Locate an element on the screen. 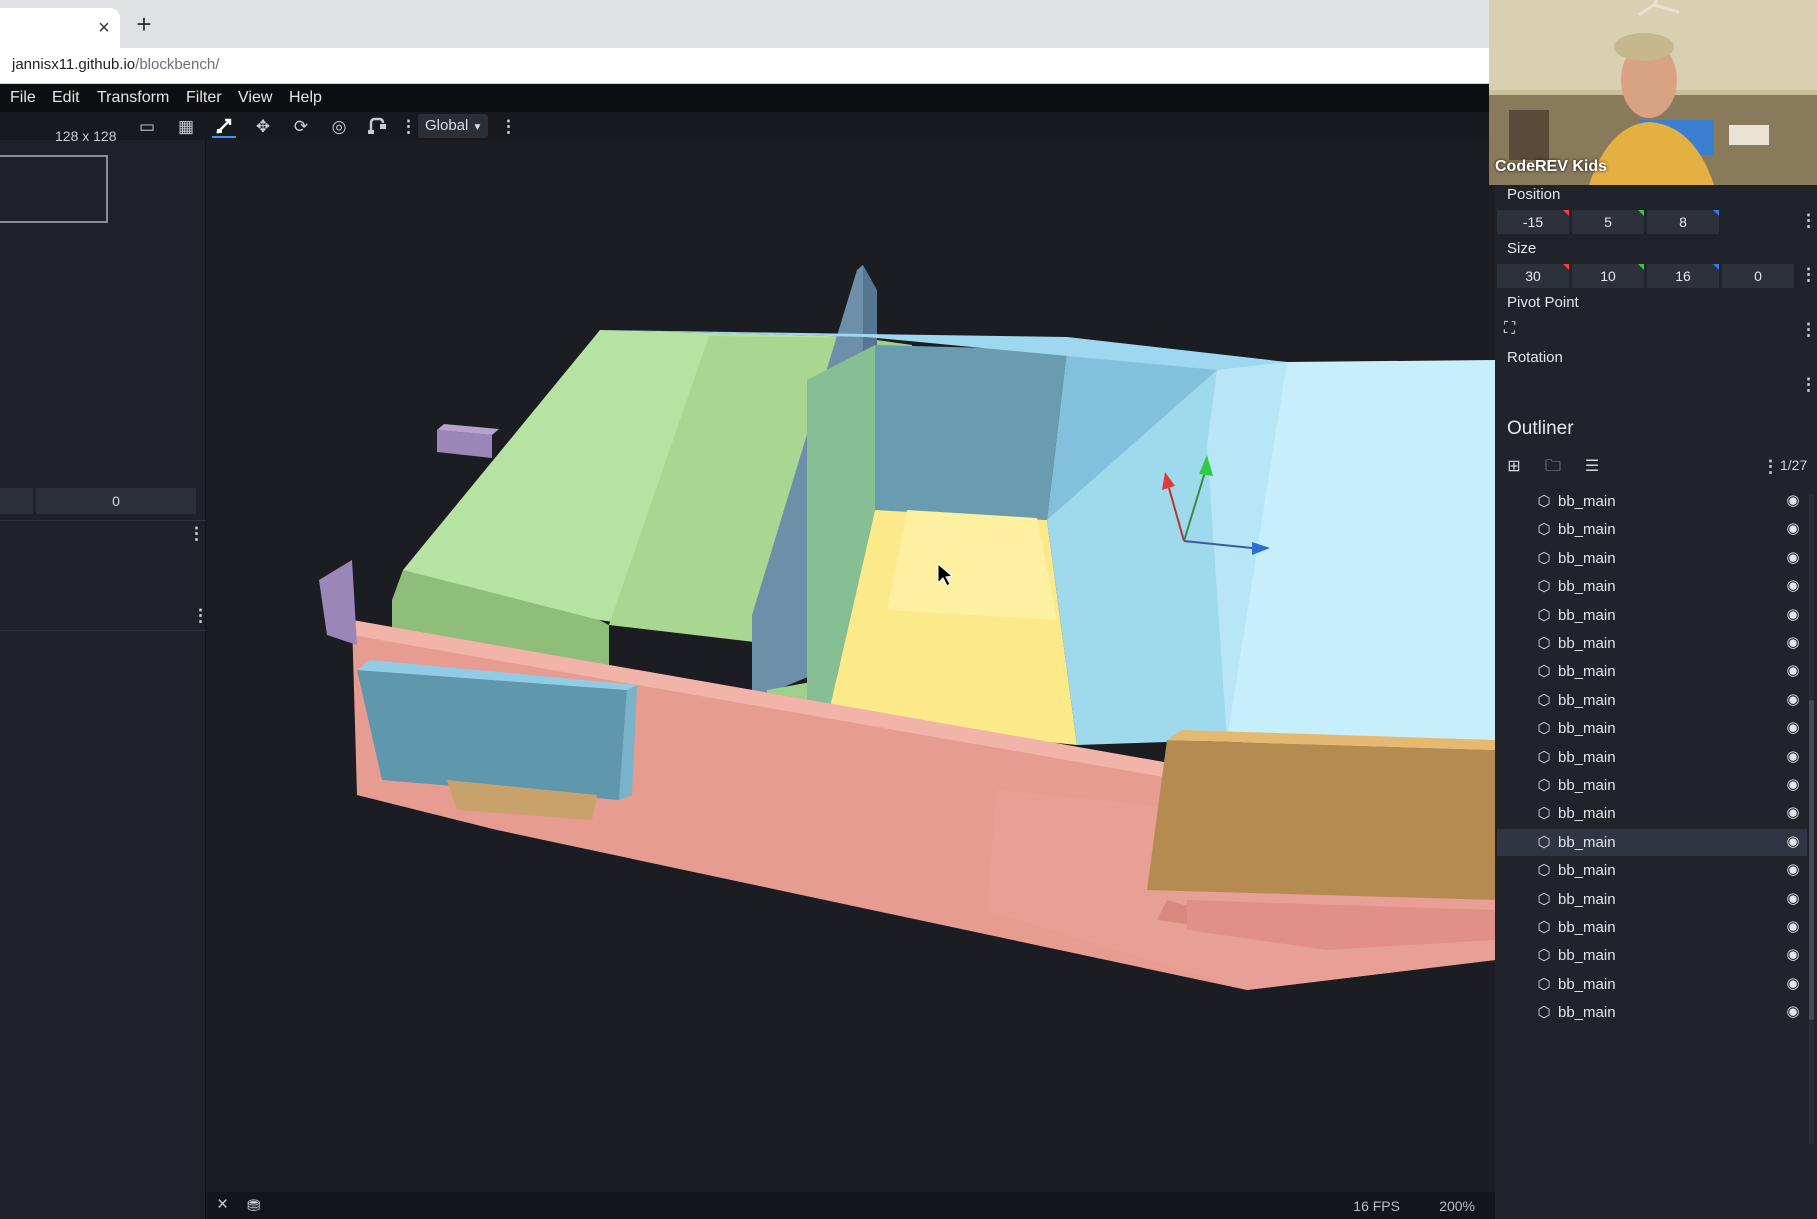 The width and height of the screenshot is (1817, 1219). menu-help: Help is located at coordinates (305, 98).